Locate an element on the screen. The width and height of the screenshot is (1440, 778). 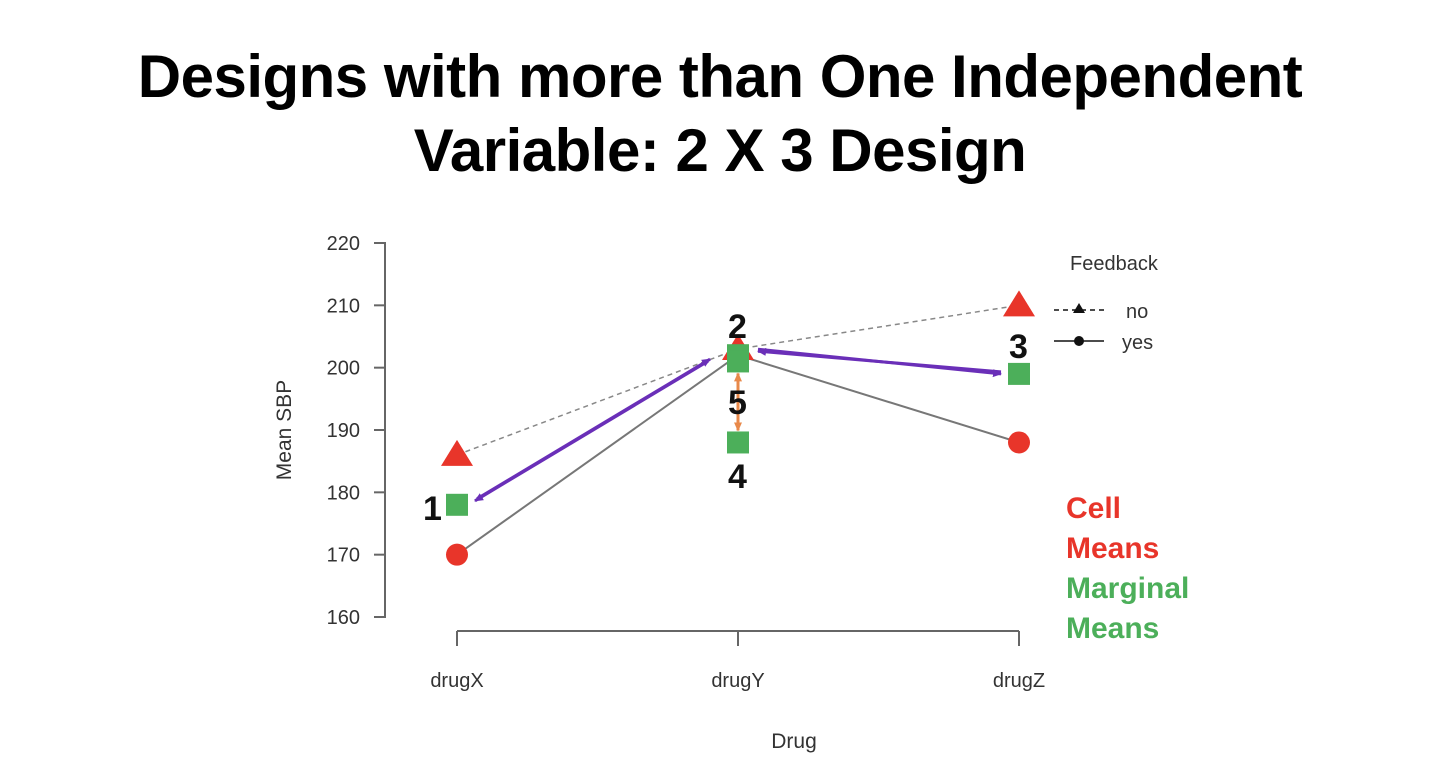
x-tick-label: drugZ is located at coordinates (1019, 681).